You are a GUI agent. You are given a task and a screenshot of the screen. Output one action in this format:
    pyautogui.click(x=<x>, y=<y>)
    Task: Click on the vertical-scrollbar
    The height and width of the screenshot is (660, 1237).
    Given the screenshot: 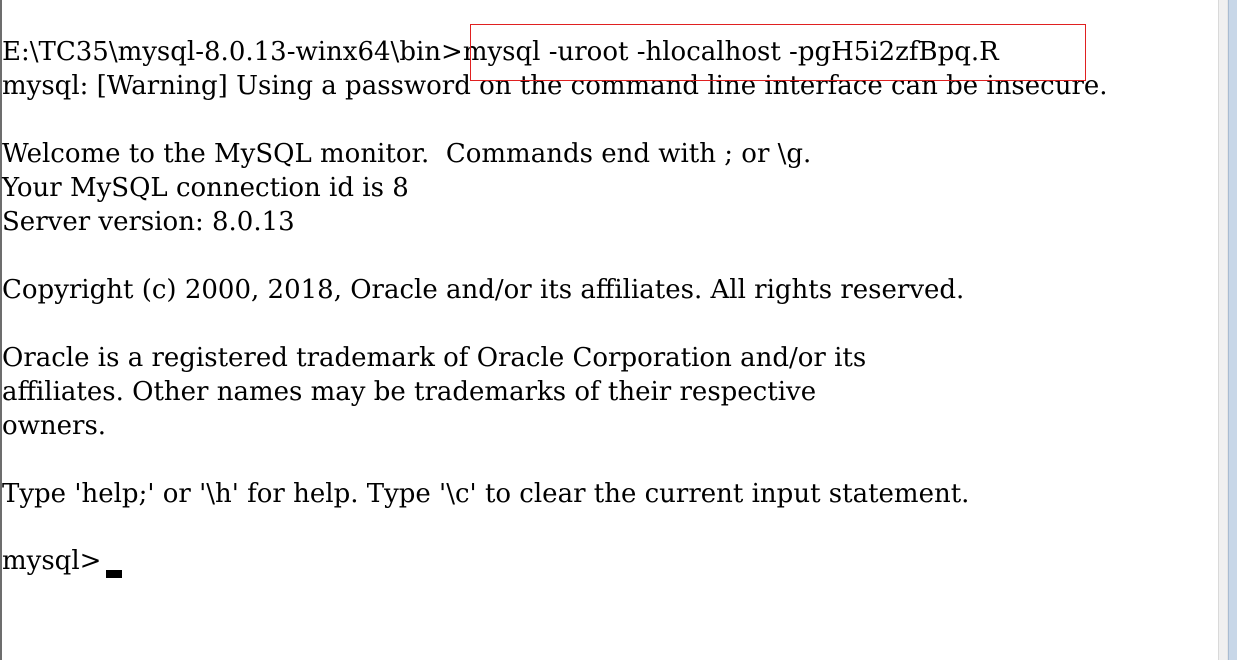 What is the action you would take?
    pyautogui.click(x=1227, y=330)
    